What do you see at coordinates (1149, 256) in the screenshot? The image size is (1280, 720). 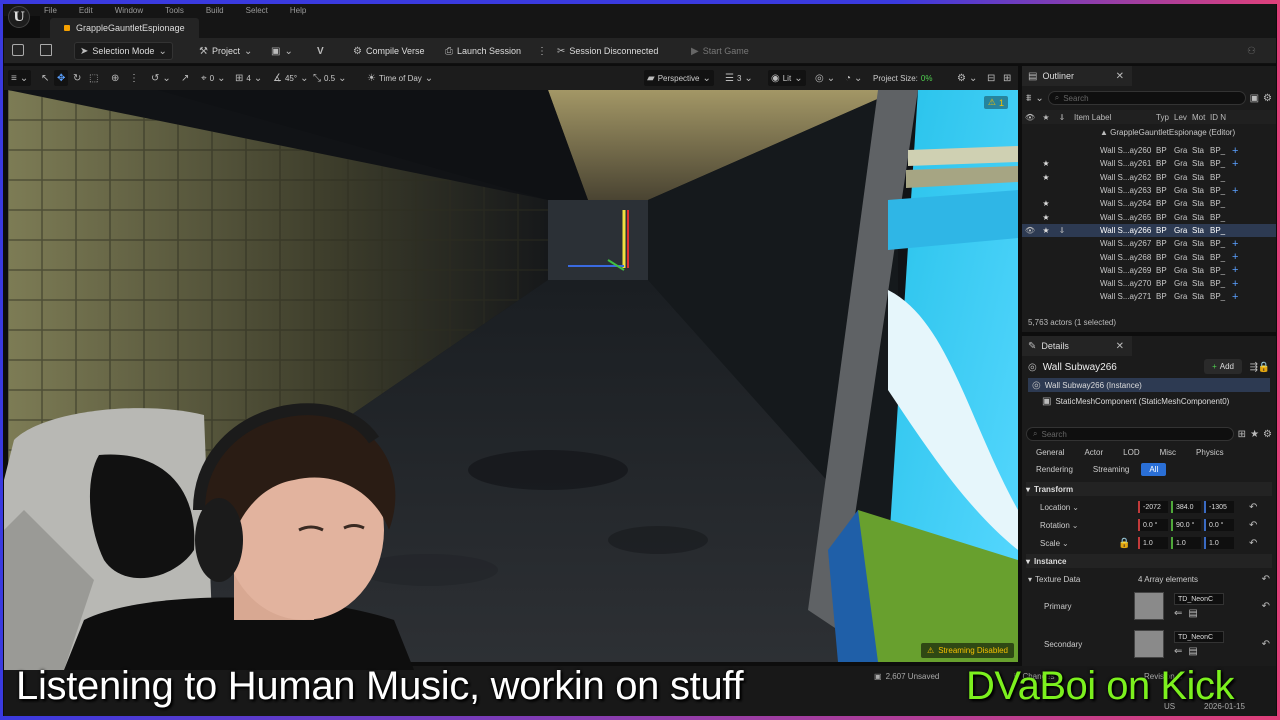 I see `outliner-row: Wall S...ay268 BP Gra Sta BP_ +` at bounding box center [1149, 256].